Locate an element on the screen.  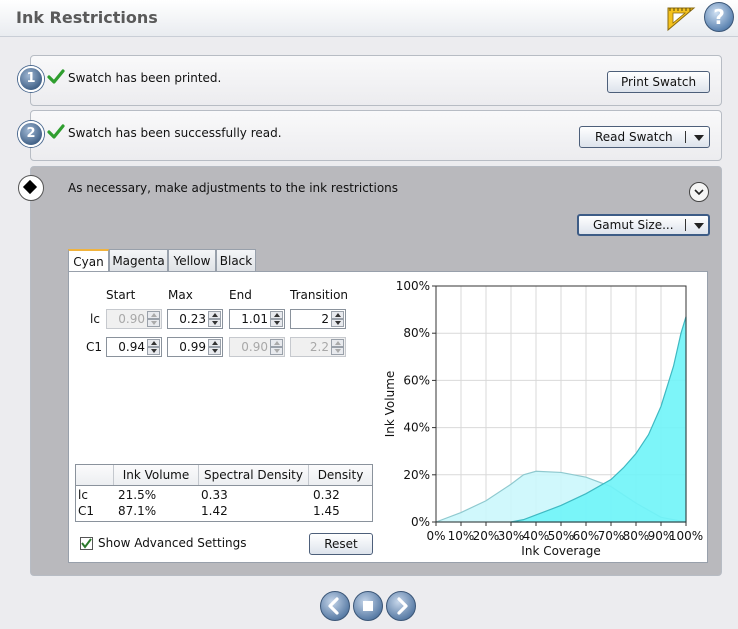
table-cell: 0.32 is located at coordinates (326, 495).